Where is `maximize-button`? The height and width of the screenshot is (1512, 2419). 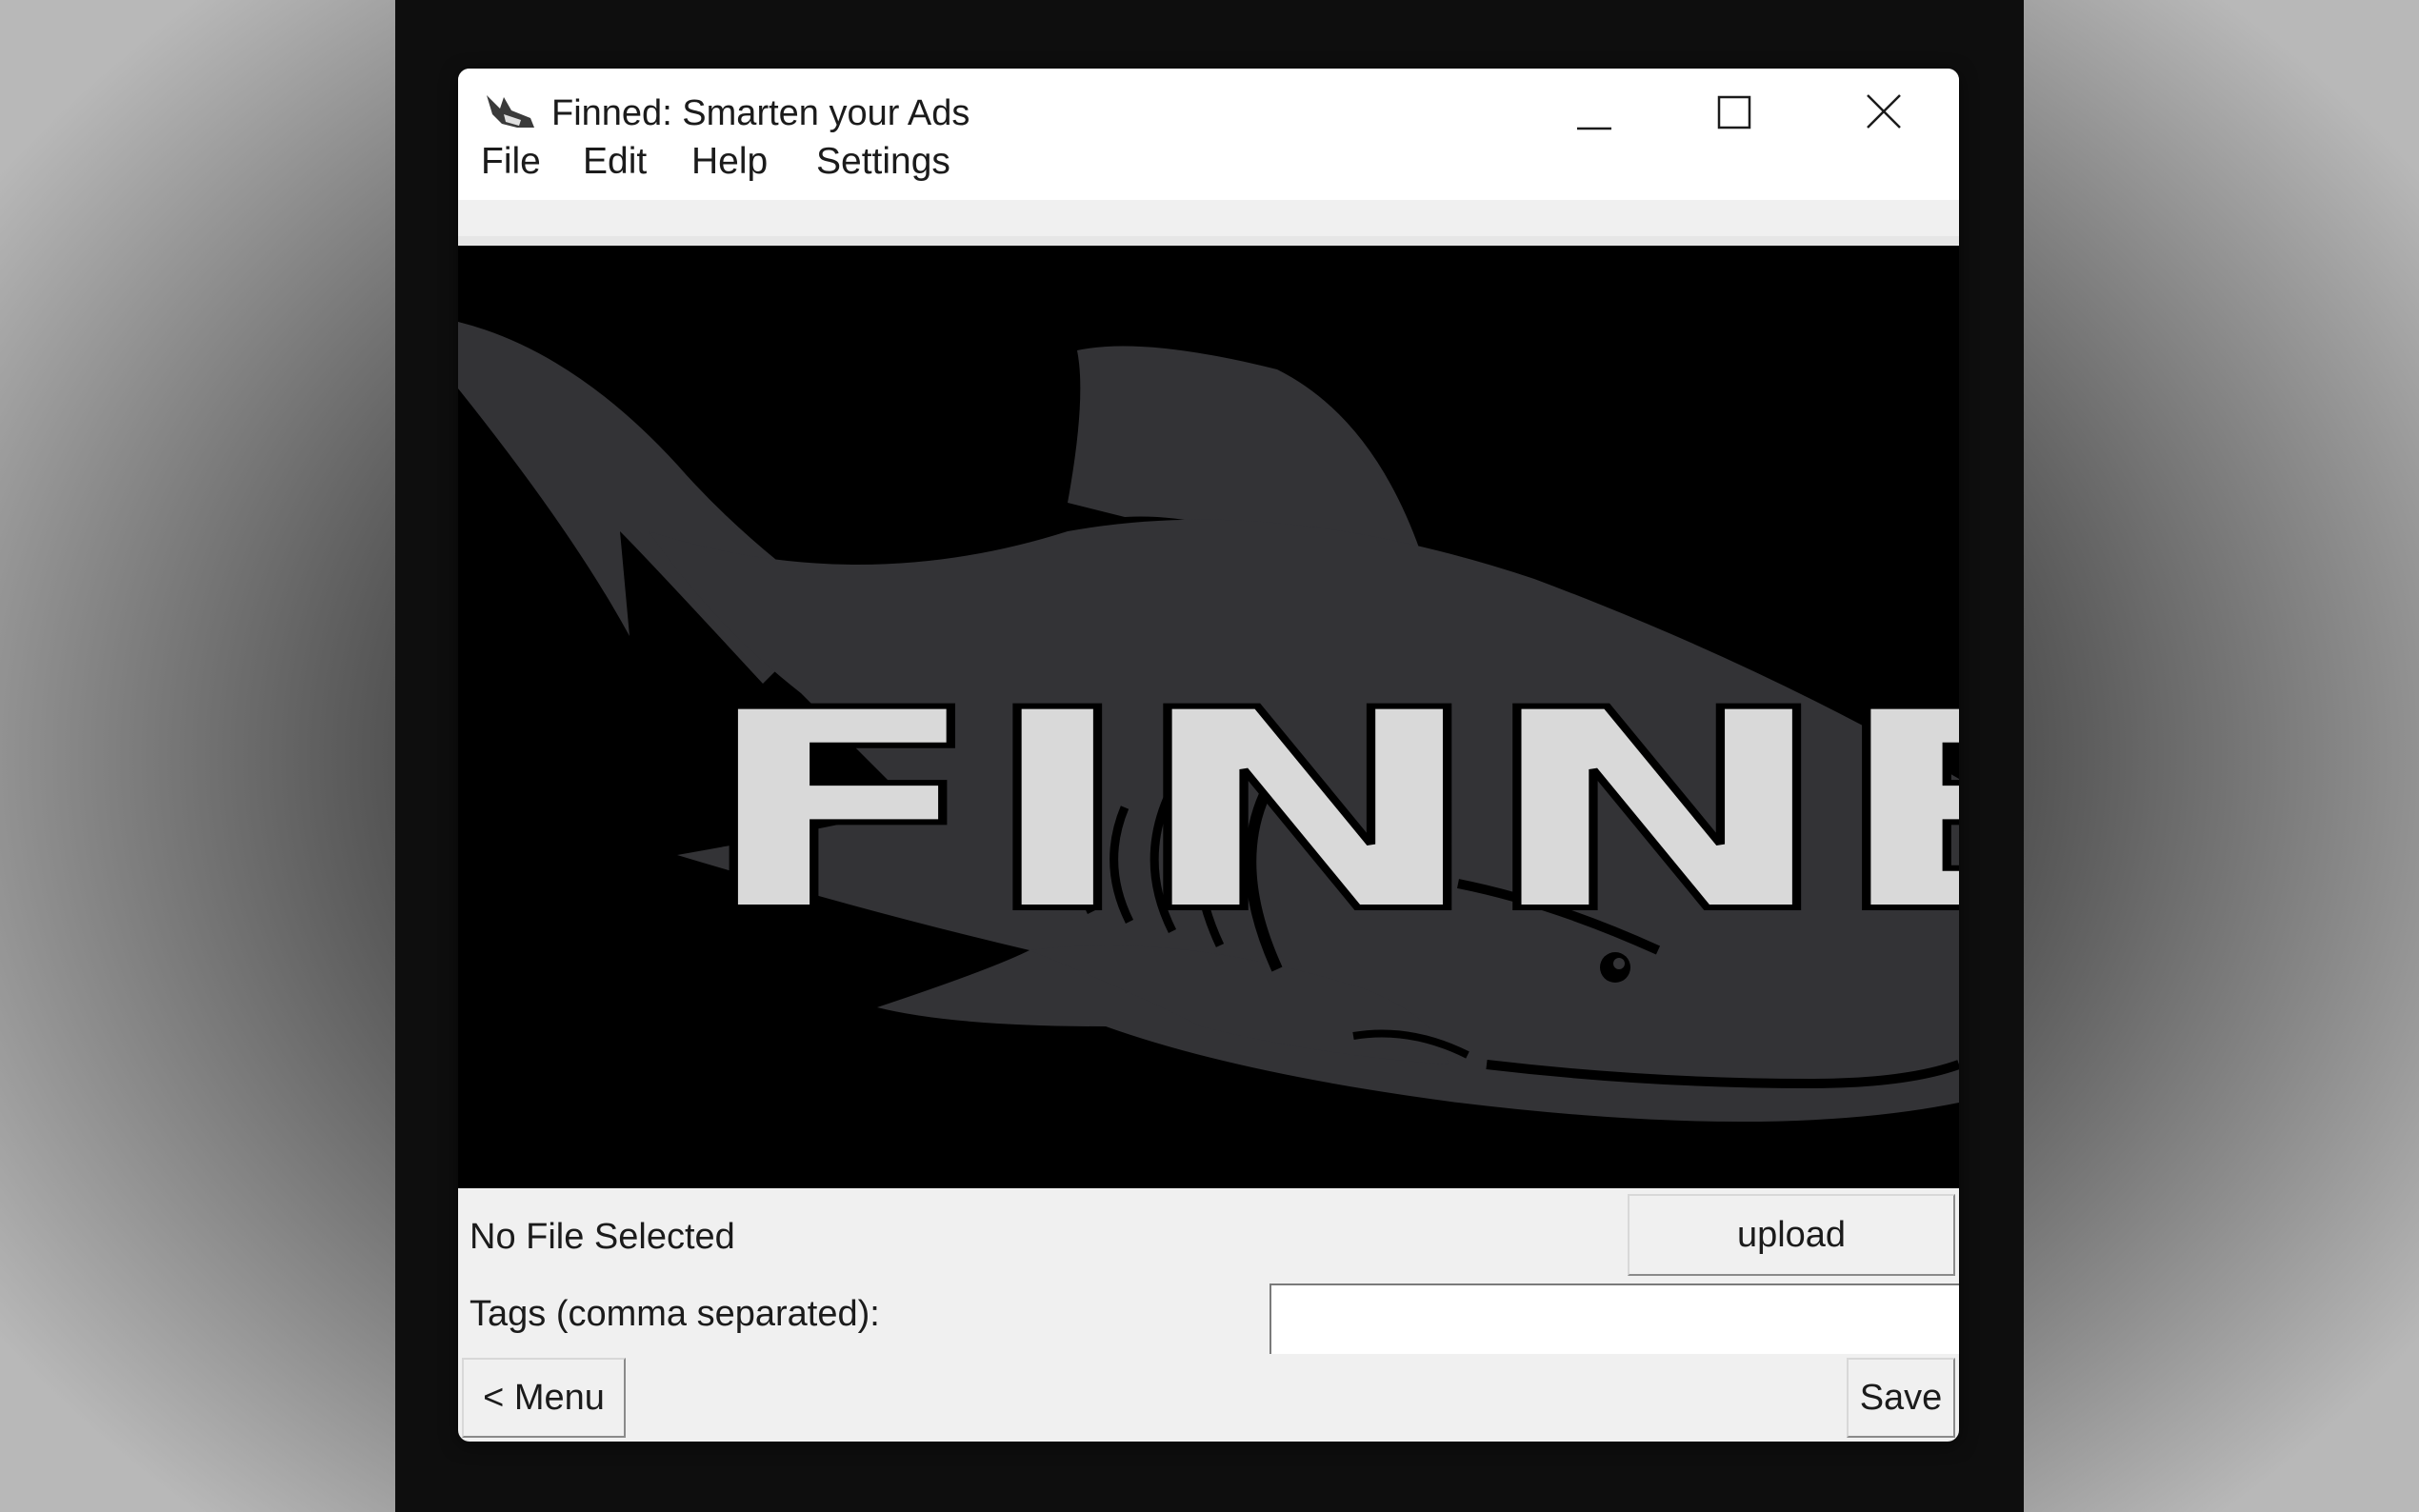
maximize-button is located at coordinates (1737, 115).